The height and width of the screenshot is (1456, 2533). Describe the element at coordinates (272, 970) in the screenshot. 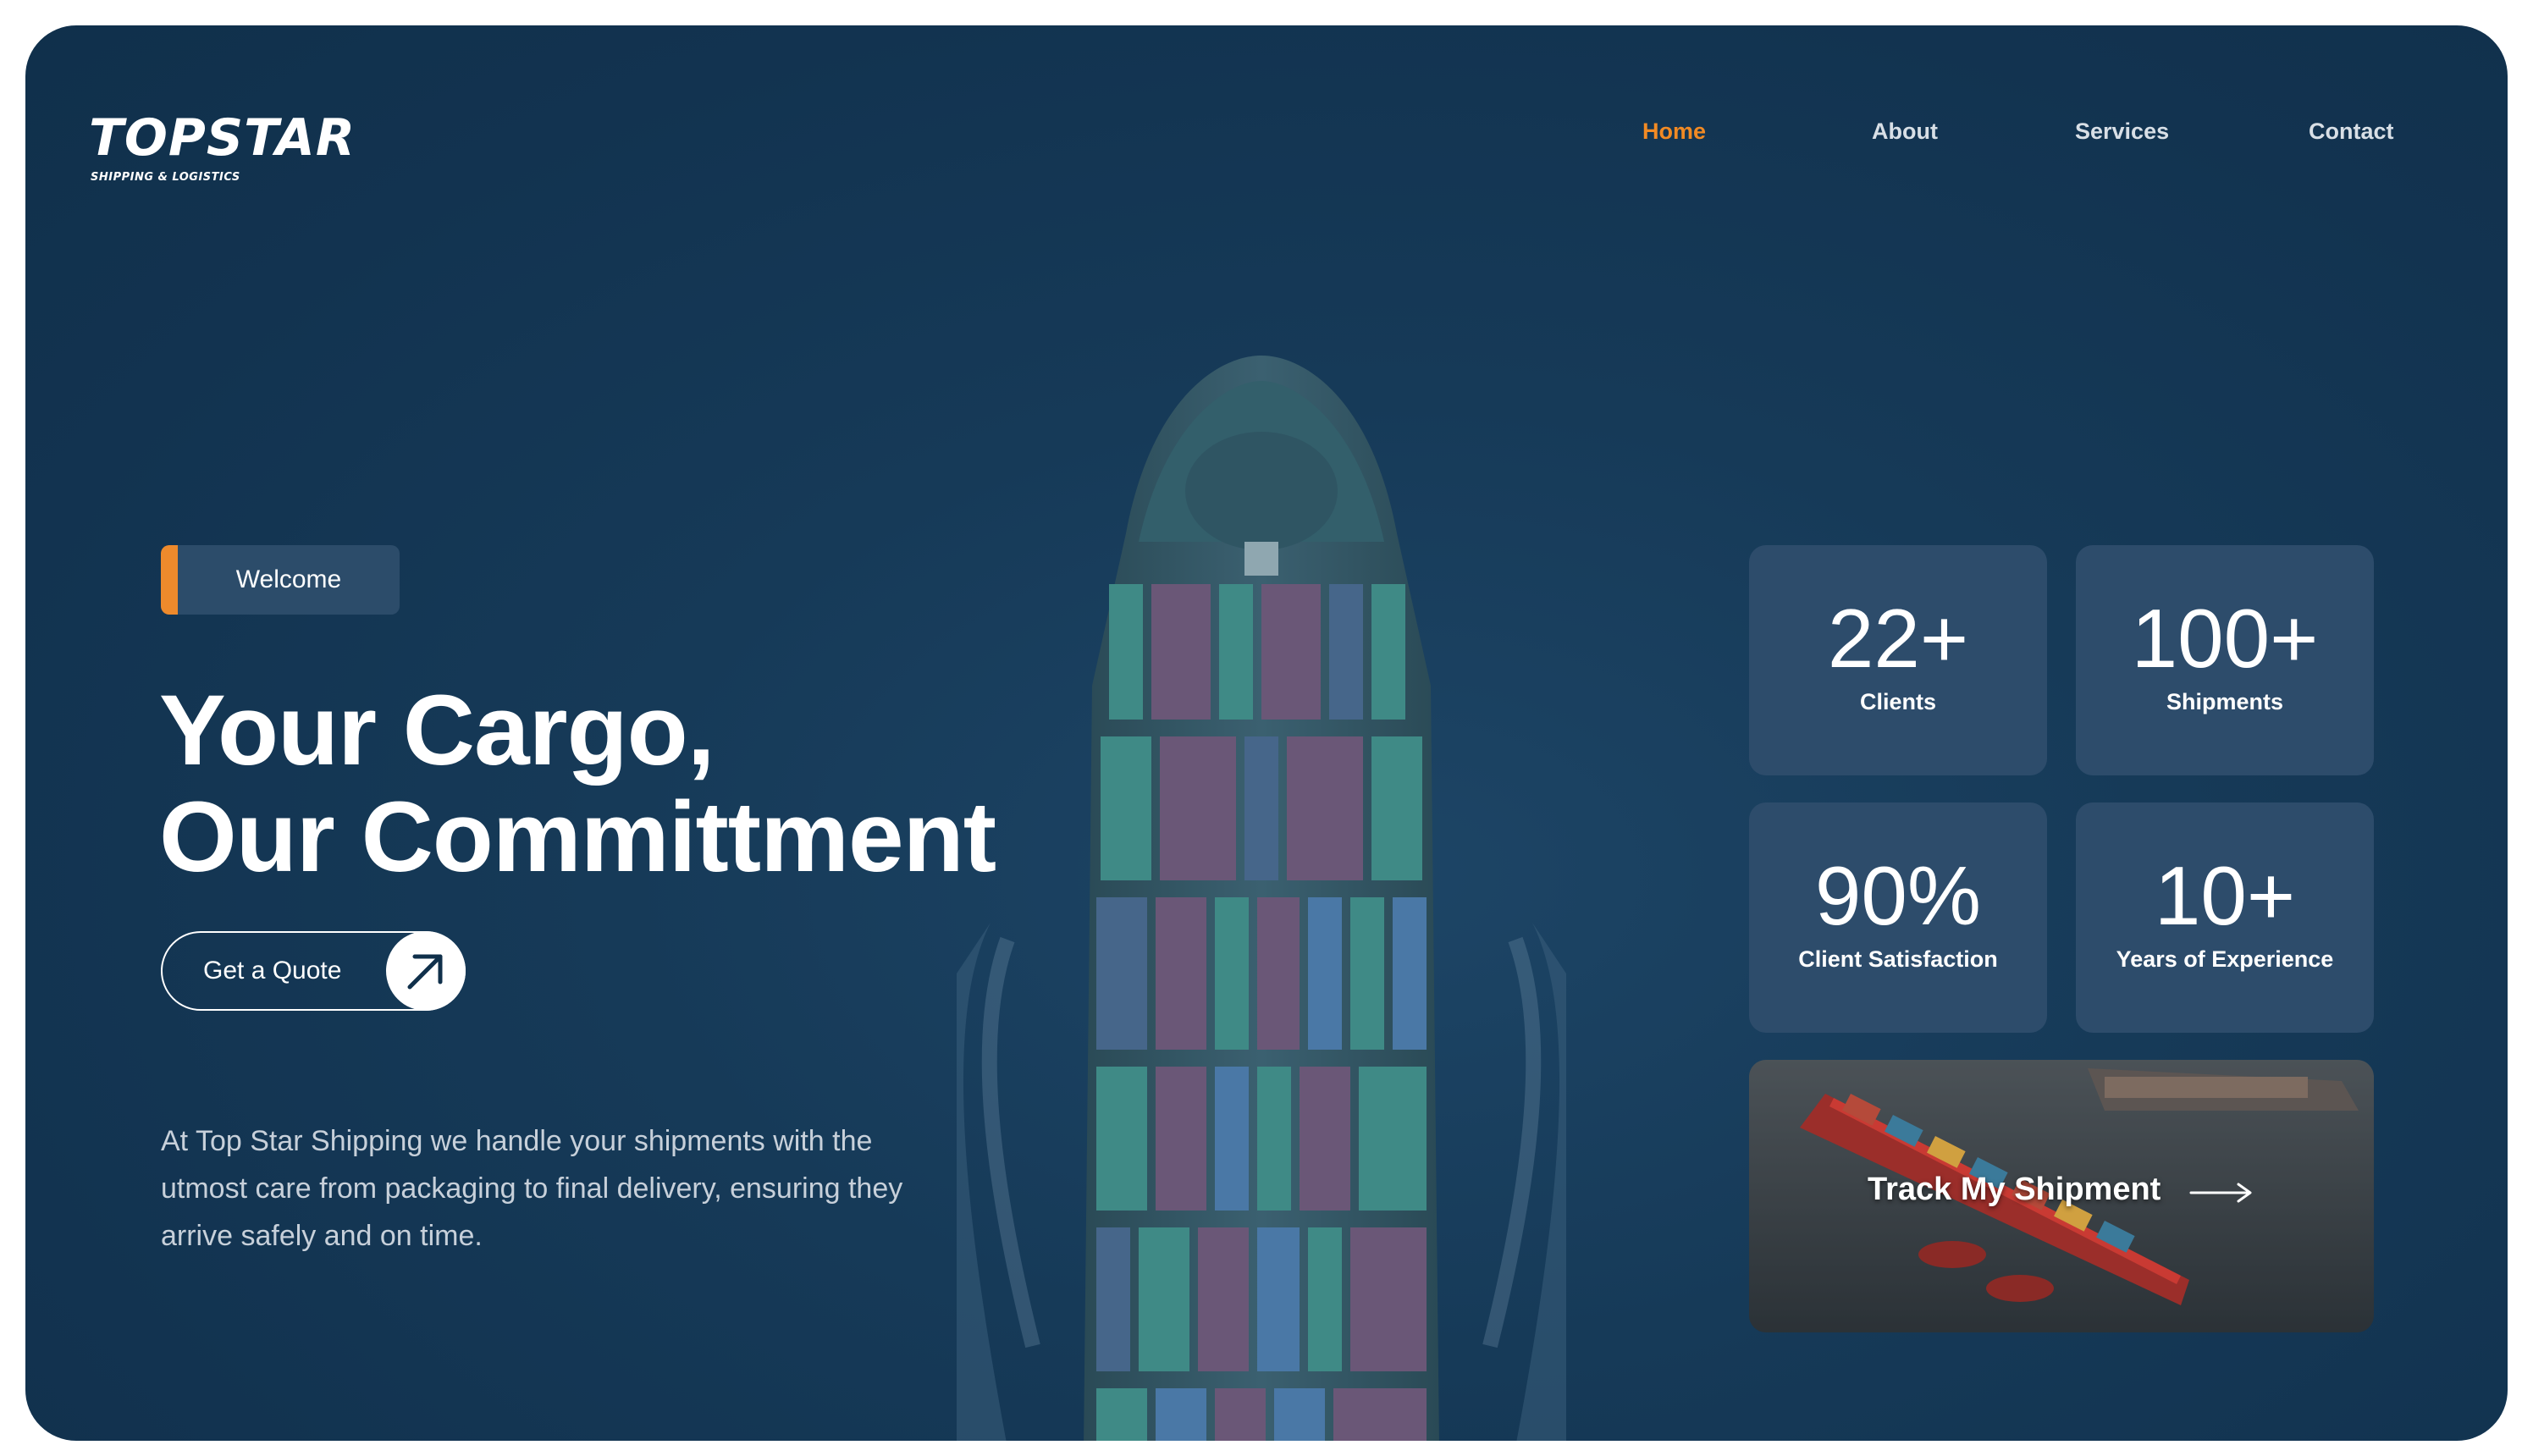

I see `get-quote-label: Get a Quote` at that location.